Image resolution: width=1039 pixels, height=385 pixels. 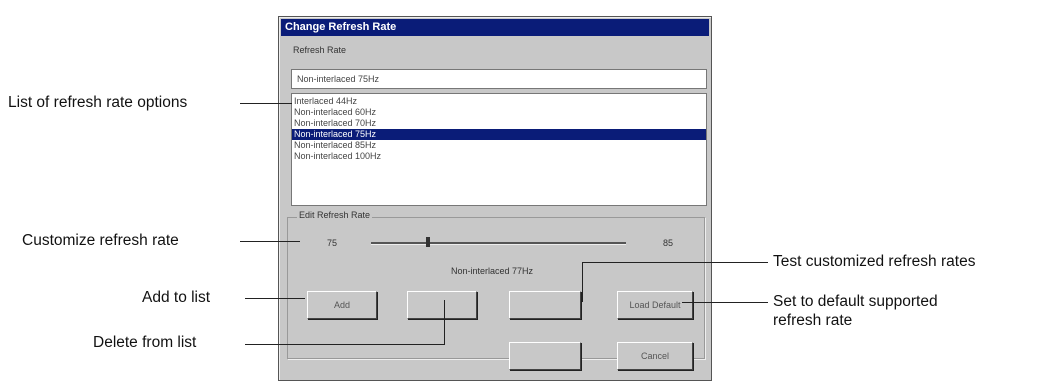 I want to click on refresh-rate-option: Interlaced 44Hz, so click(x=499, y=101).